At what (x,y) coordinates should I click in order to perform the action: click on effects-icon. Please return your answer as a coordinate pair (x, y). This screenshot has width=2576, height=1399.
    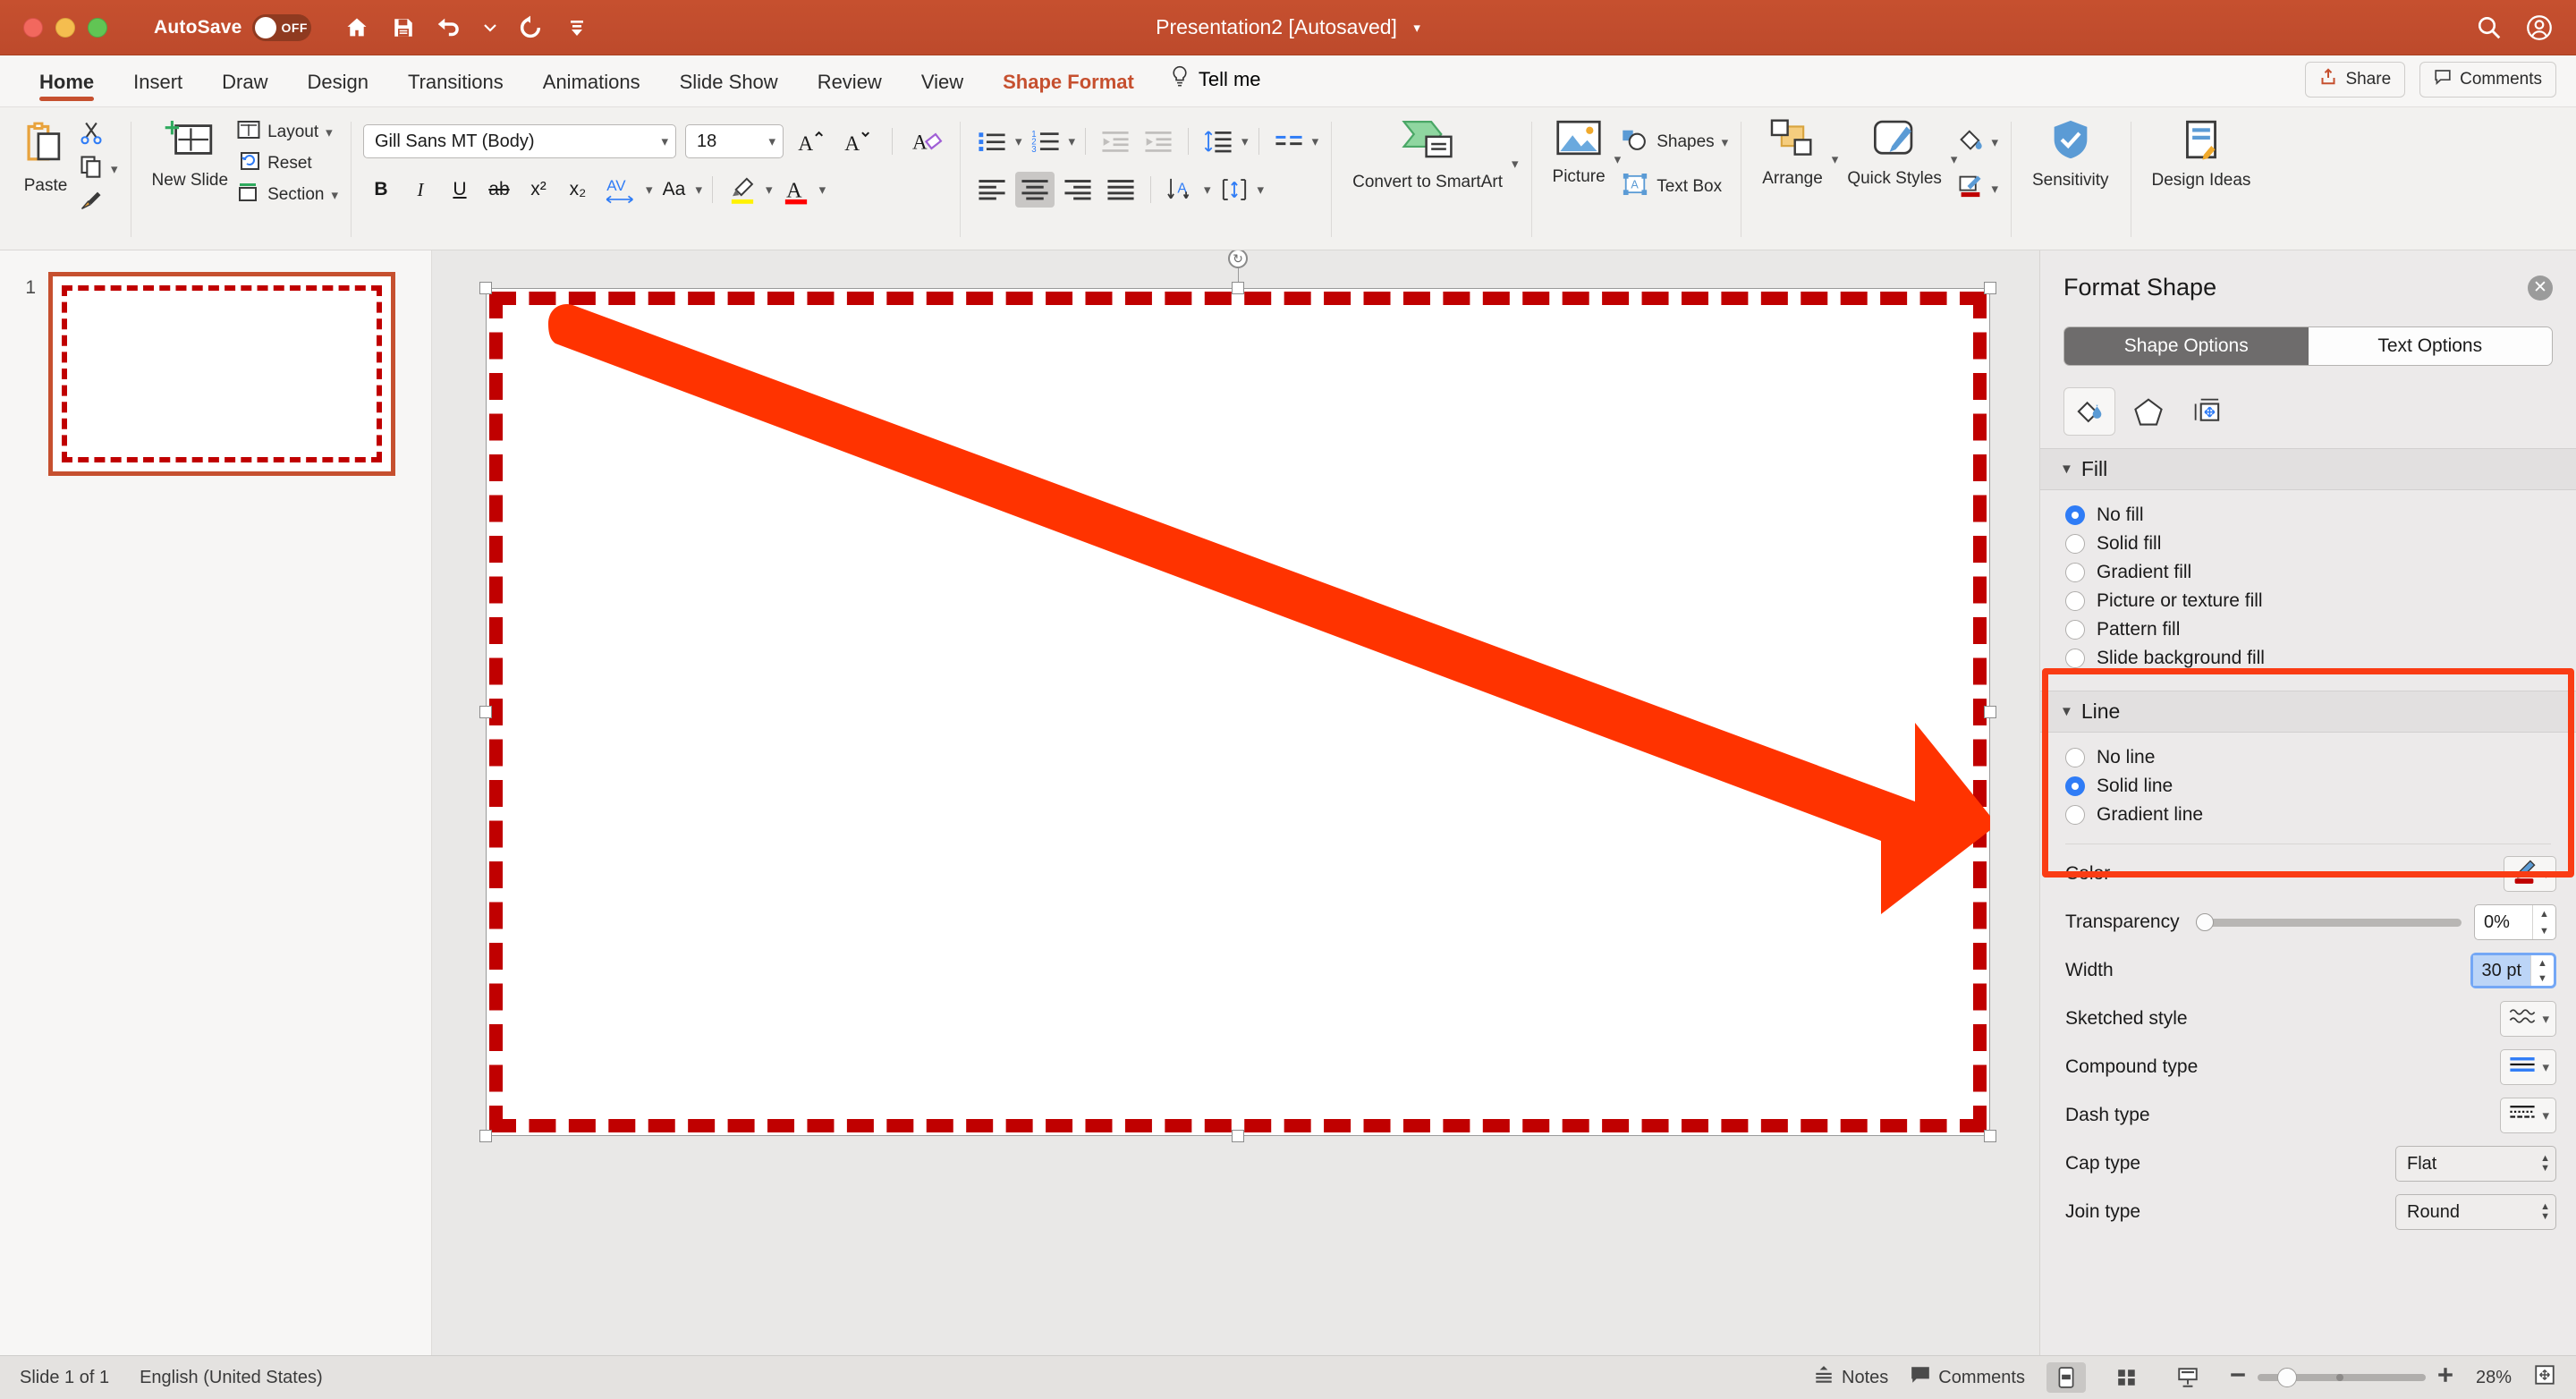
    Looking at the image, I should click on (2148, 411).